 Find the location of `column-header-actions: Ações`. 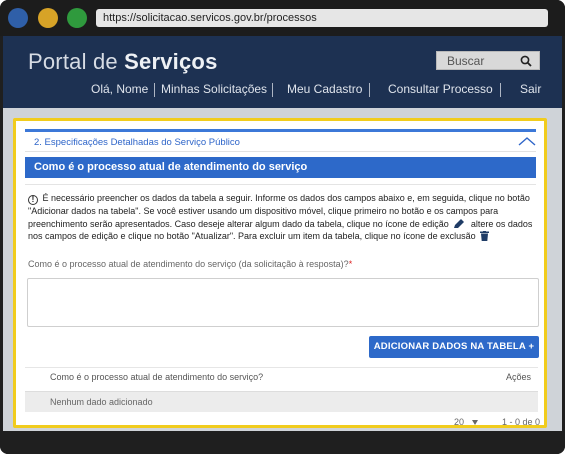

column-header-actions: Ações is located at coordinates (519, 377).